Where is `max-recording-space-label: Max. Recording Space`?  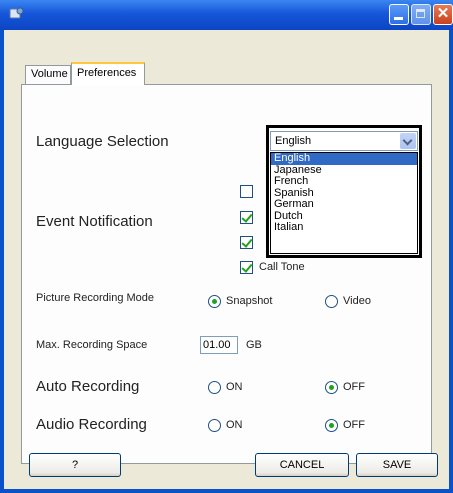
max-recording-space-label: Max. Recording Space is located at coordinates (92, 345).